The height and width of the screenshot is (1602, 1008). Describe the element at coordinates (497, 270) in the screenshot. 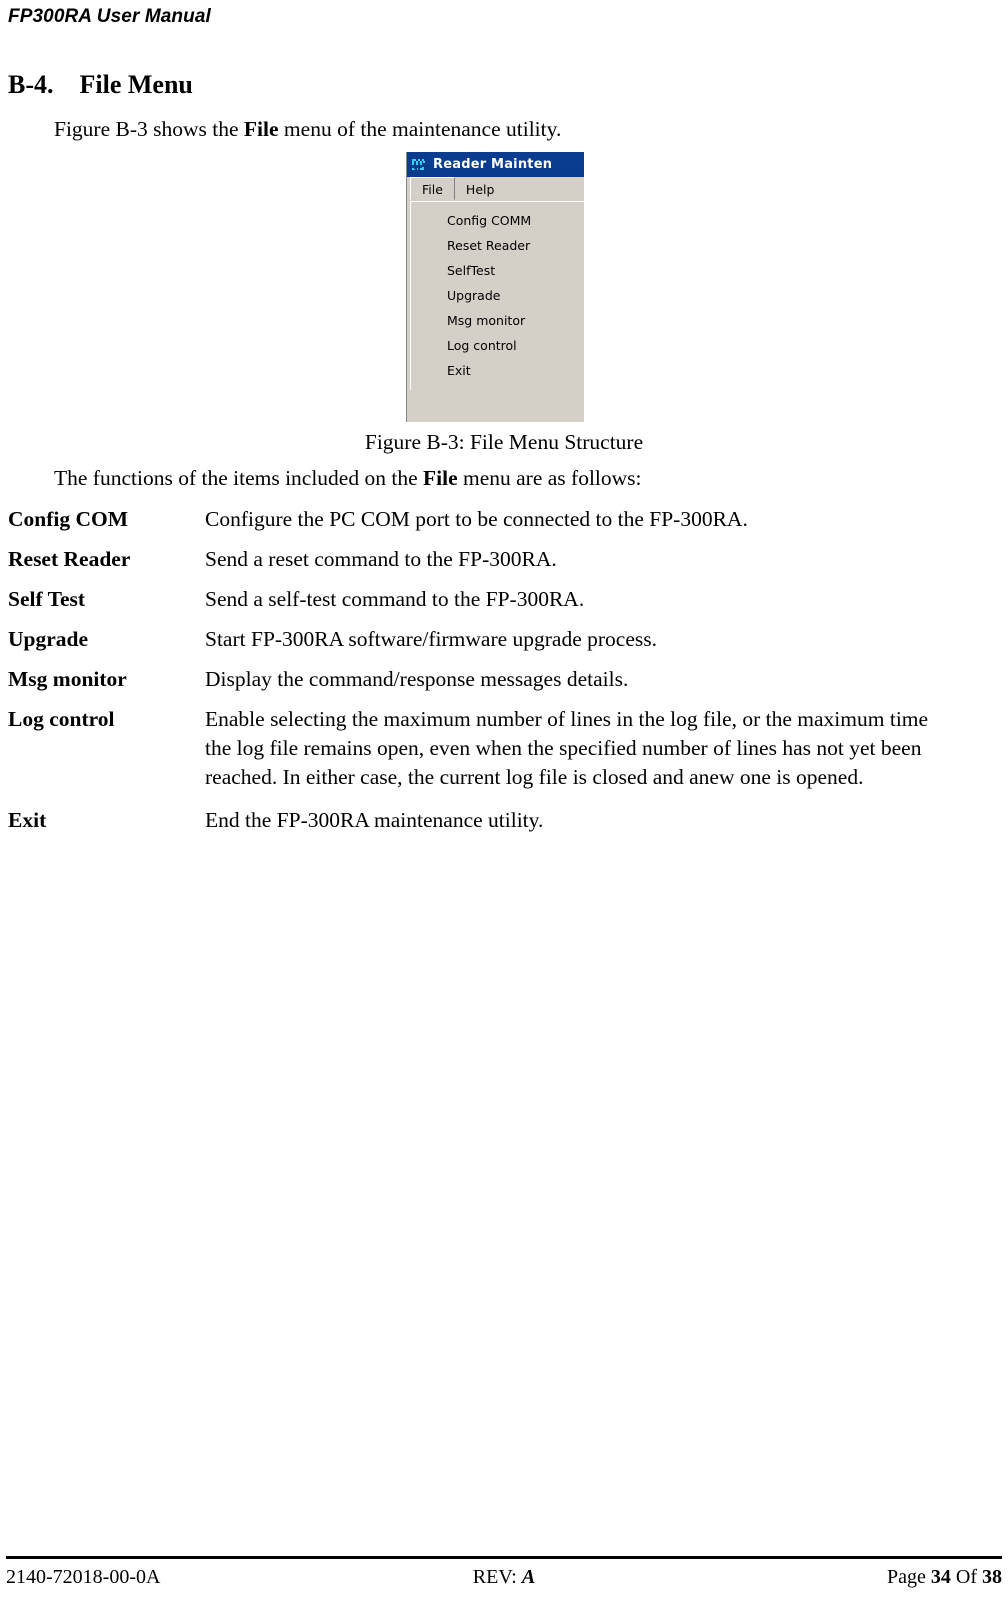

I see `menu-item-selftest: SelfTest` at that location.